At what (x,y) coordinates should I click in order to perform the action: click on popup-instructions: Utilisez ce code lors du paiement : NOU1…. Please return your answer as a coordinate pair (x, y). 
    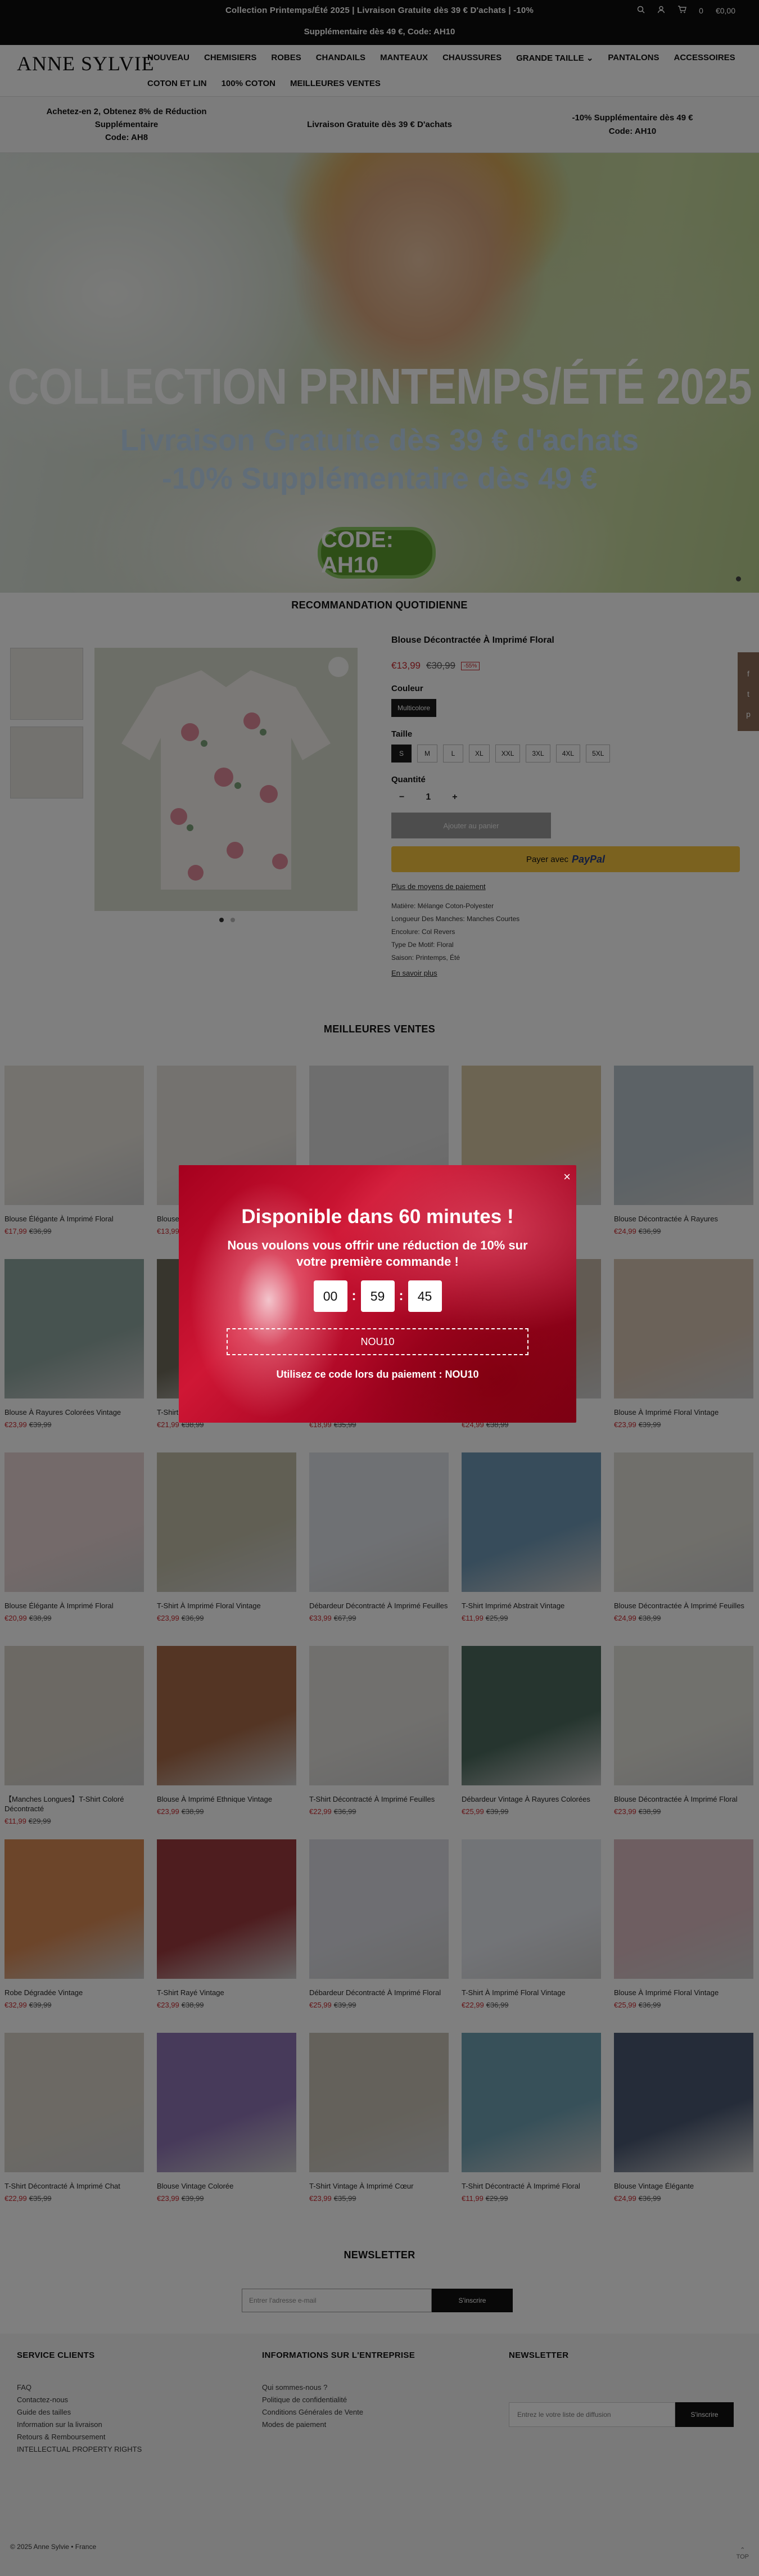
    Looking at the image, I should click on (377, 1374).